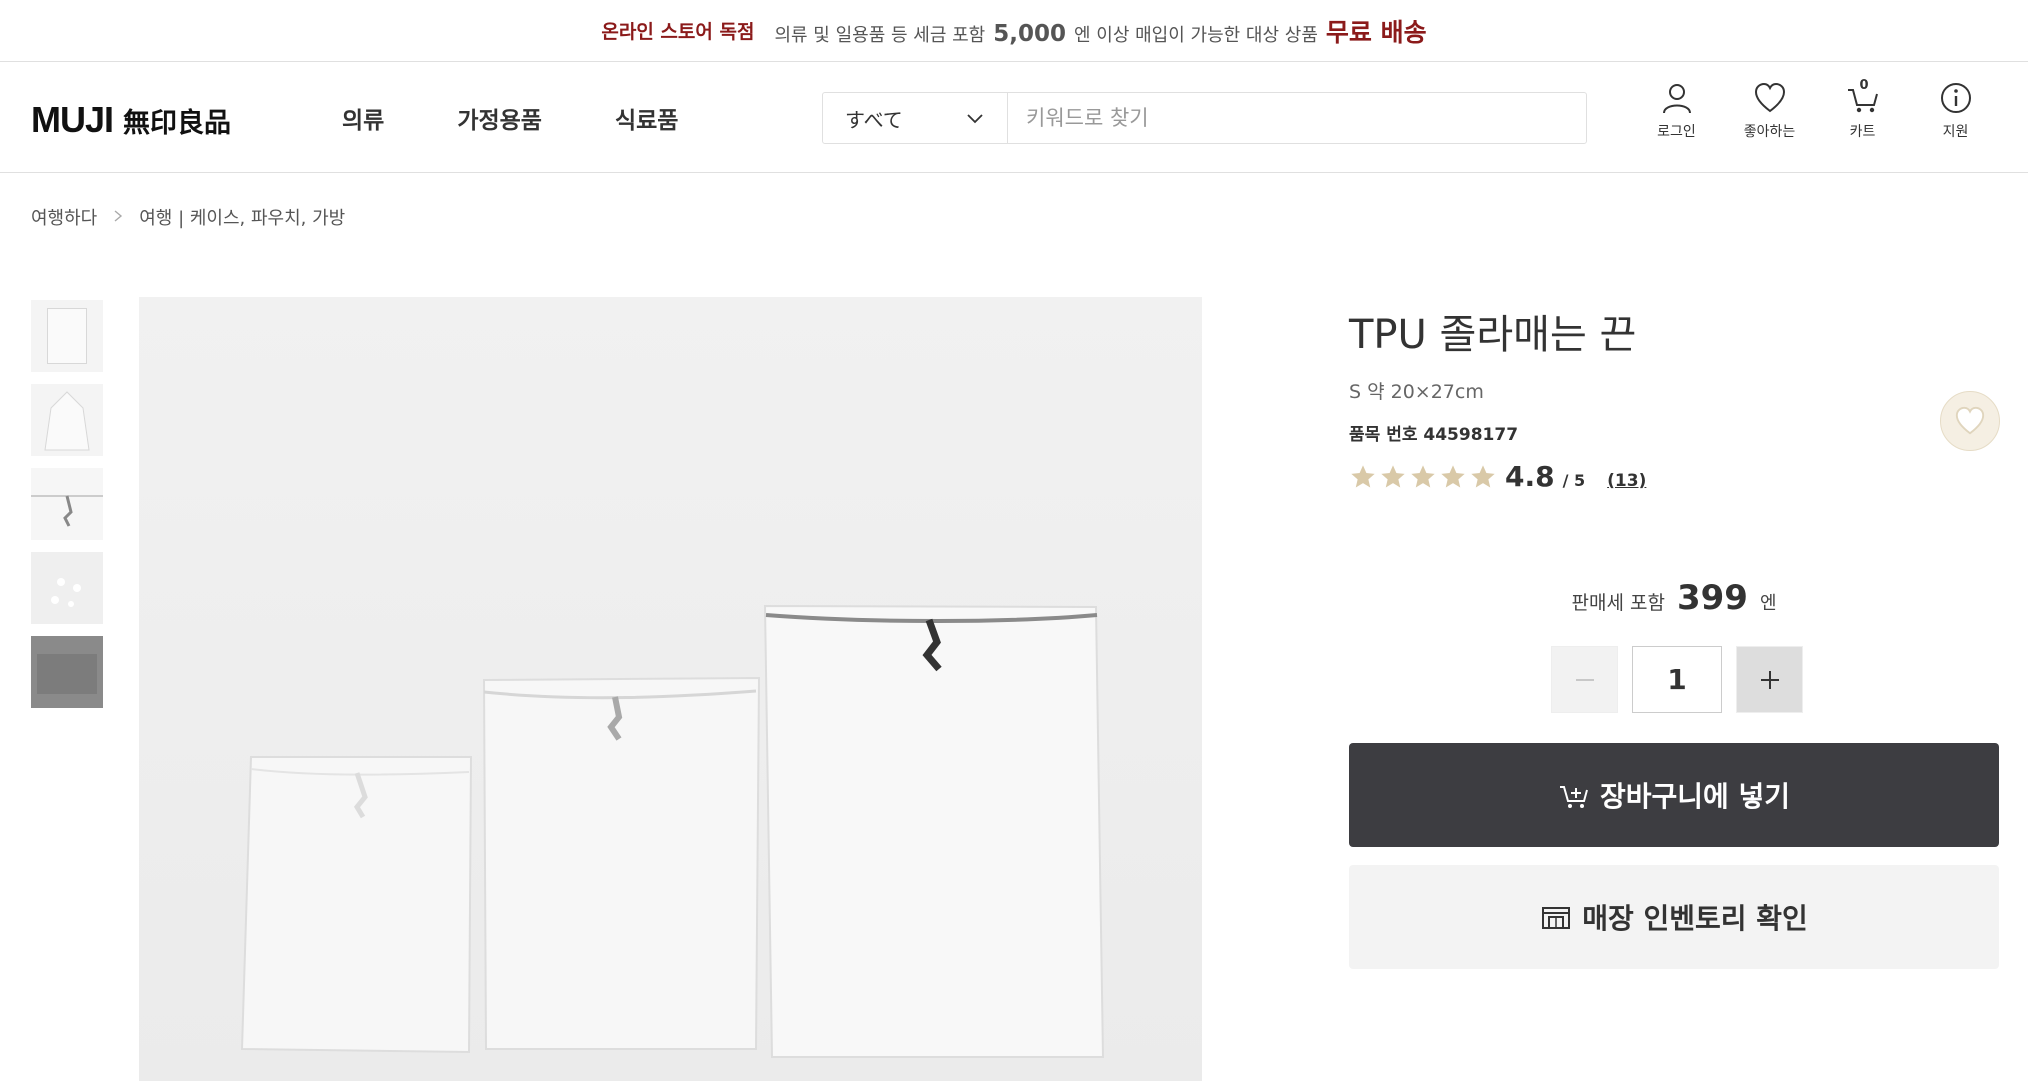  Describe the element at coordinates (1434, 435) in the screenshot. I see `product-item-number: 품목 번호 44598177` at that location.